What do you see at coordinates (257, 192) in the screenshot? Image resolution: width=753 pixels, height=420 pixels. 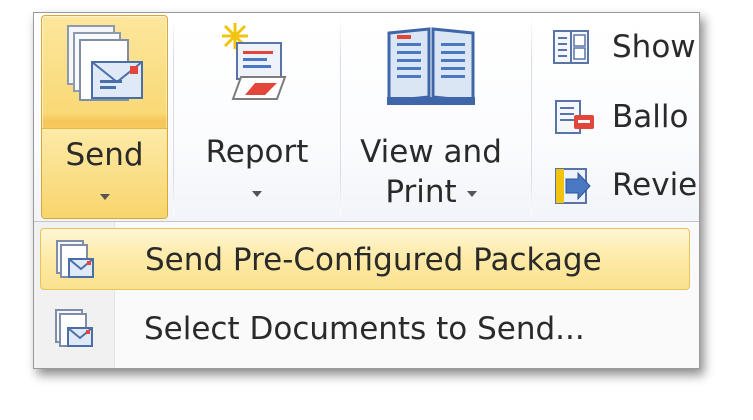 I see `report-caret` at bounding box center [257, 192].